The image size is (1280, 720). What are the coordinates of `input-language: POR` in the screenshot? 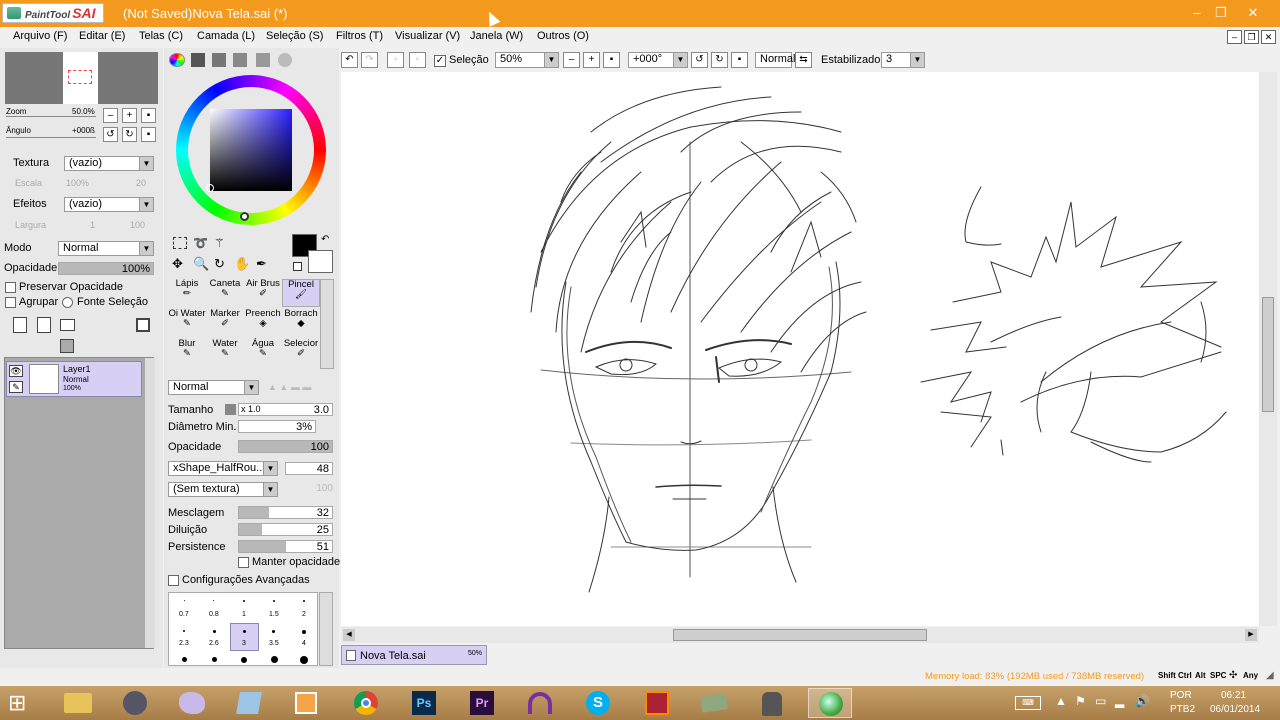 It's located at (1181, 695).